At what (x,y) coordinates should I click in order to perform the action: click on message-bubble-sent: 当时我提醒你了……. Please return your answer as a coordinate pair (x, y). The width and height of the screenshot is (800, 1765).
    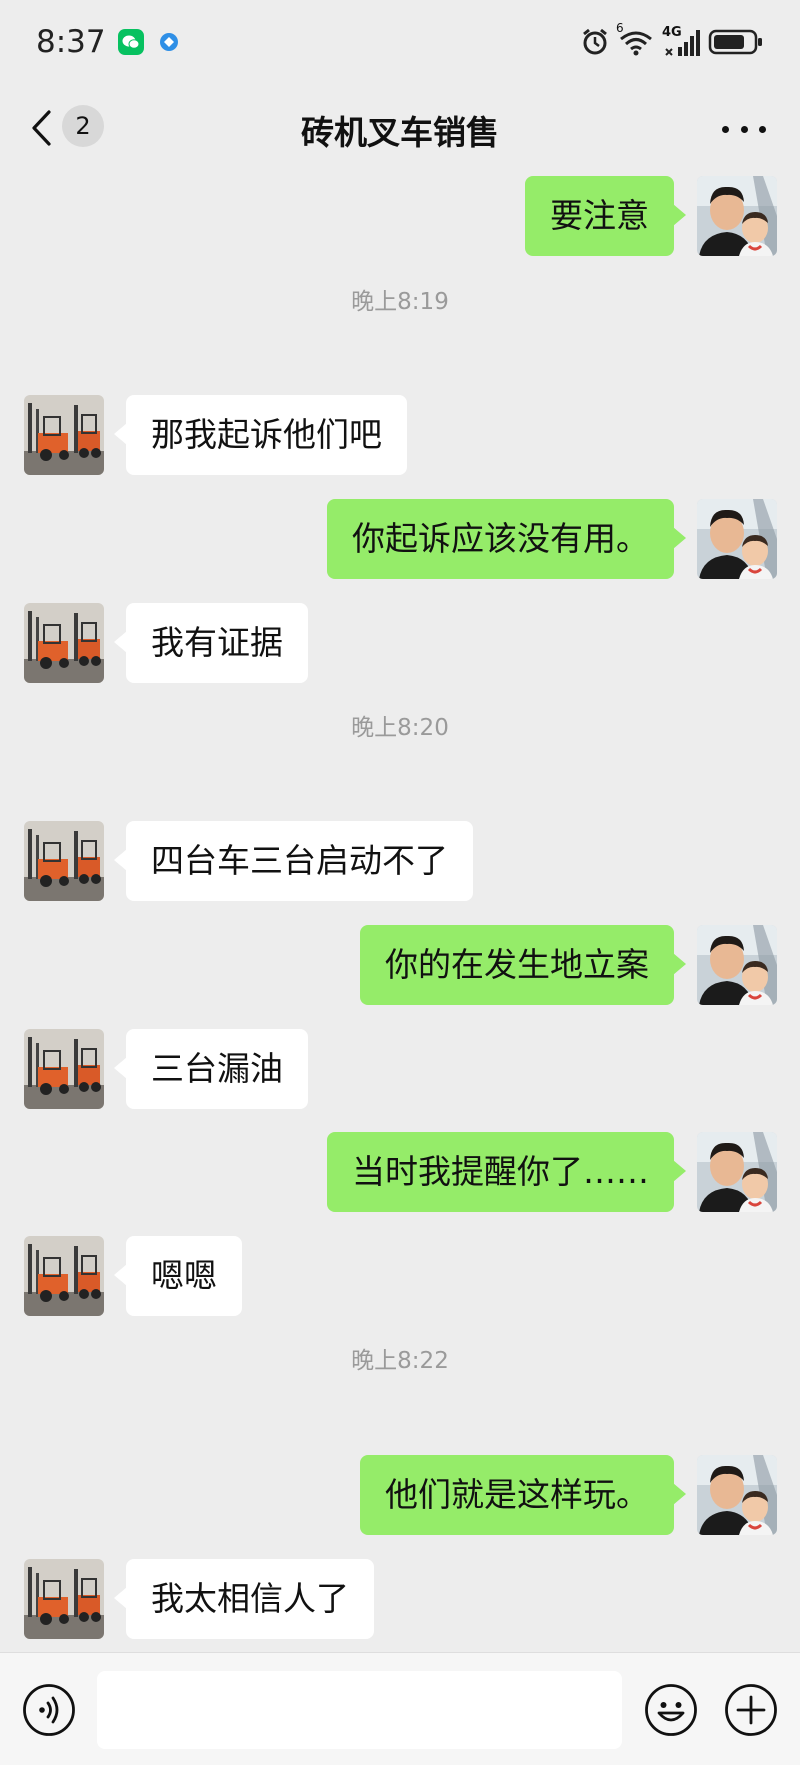
    Looking at the image, I should click on (506, 1172).